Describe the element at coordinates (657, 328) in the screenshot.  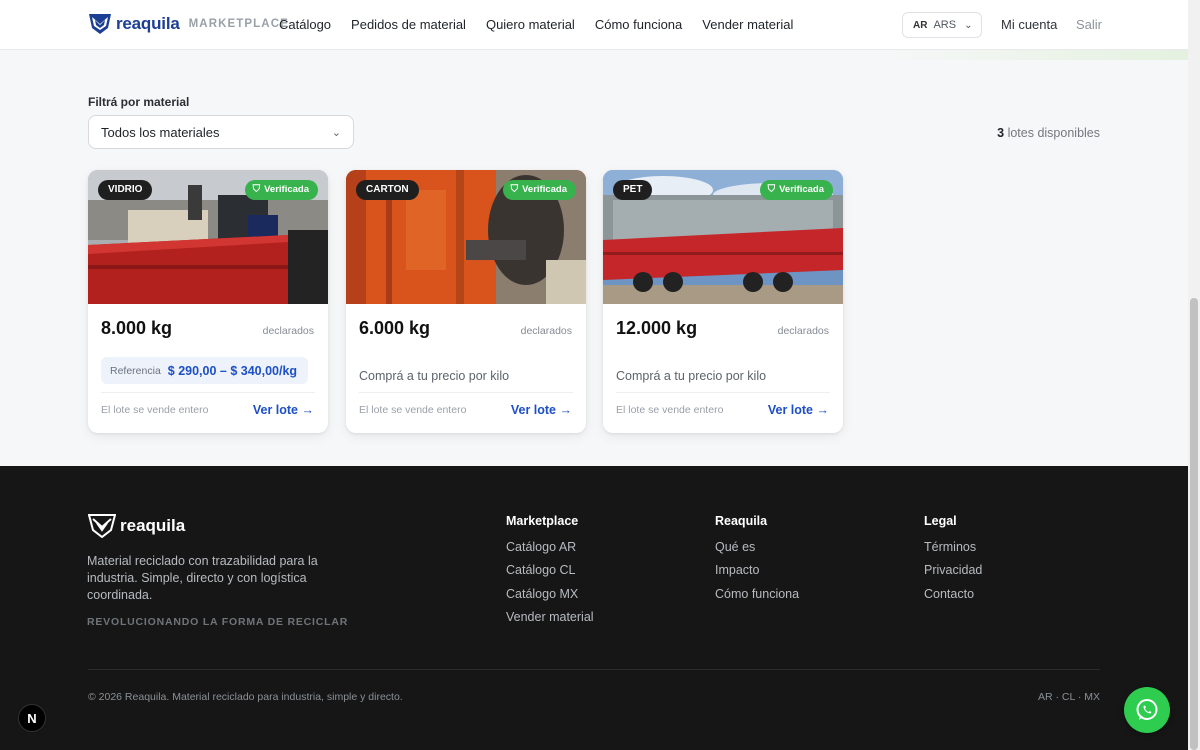
I see `lot-weight: 12.000 kg` at that location.